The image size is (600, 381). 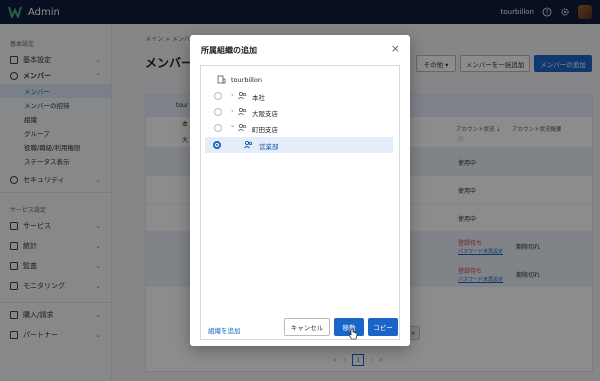 What do you see at coordinates (217, 145) in the screenshot?
I see `radio-button-selected` at bounding box center [217, 145].